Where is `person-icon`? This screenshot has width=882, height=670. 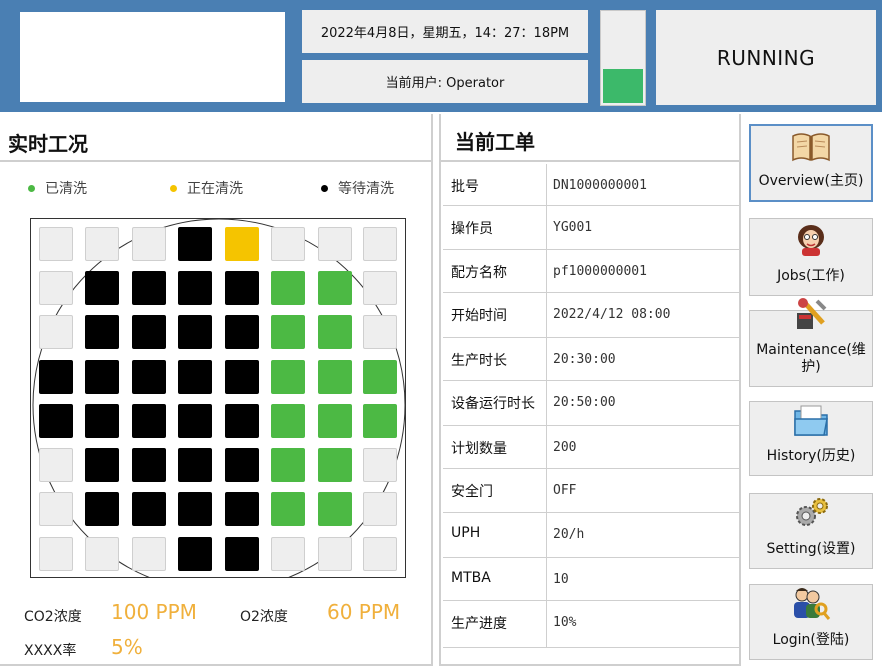
person-icon is located at coordinates (811, 245).